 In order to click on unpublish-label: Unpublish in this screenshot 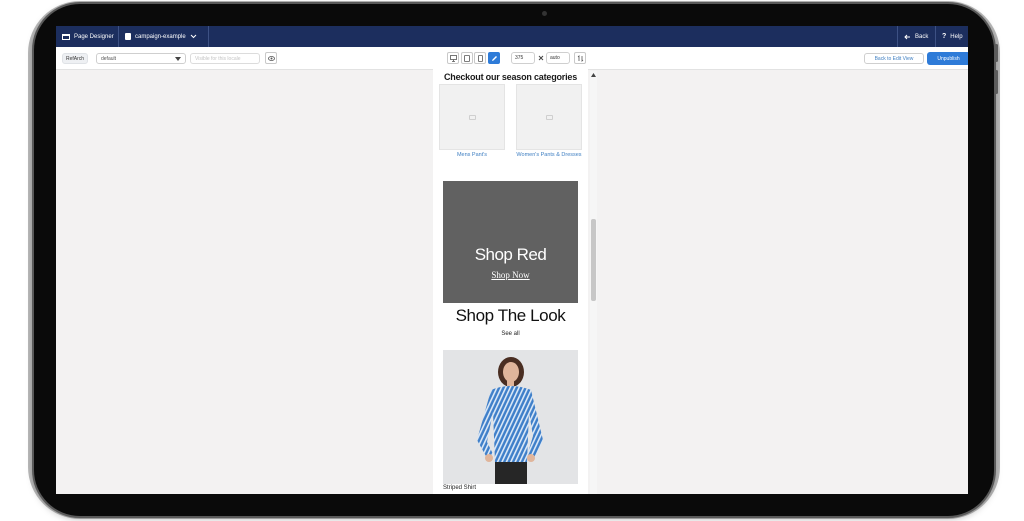, I will do `click(948, 58)`.